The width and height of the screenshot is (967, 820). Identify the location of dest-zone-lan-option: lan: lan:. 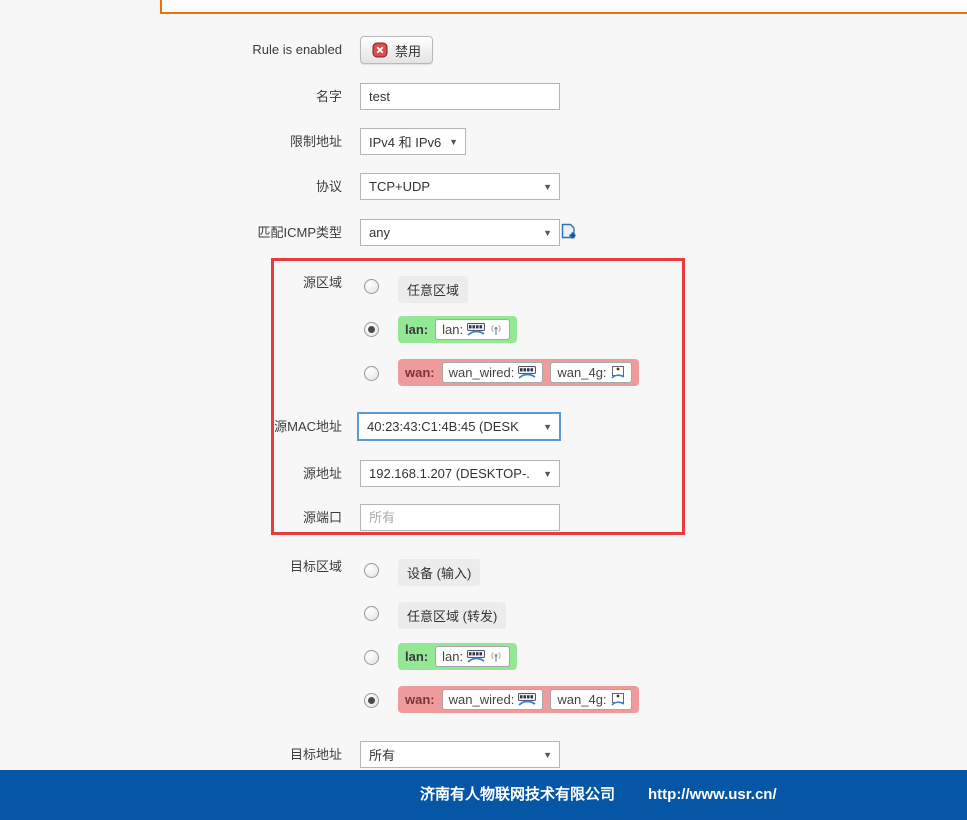
(458, 656).